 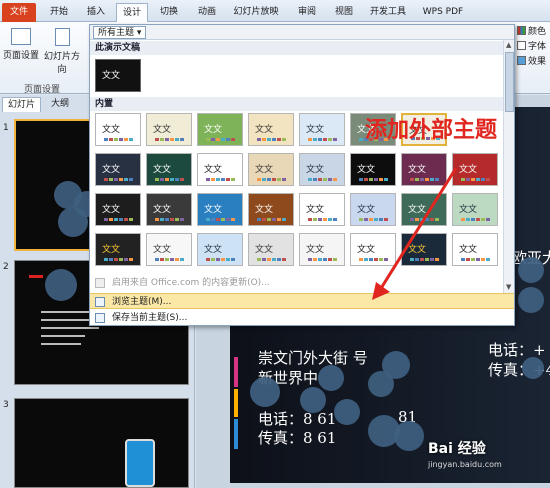 I want to click on baidu-watermark: Bai 经验, so click(x=457, y=449).